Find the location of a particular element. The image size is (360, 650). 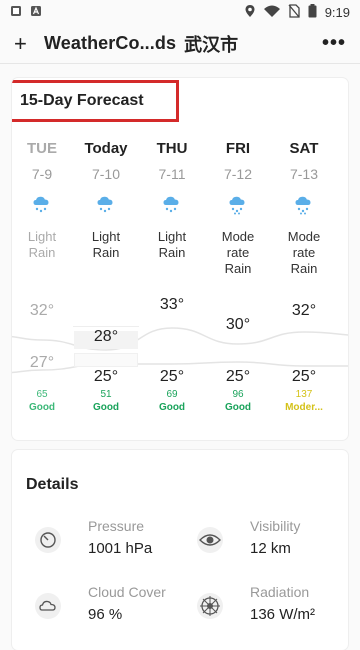

detail-label: Visibility is located at coordinates (275, 526).